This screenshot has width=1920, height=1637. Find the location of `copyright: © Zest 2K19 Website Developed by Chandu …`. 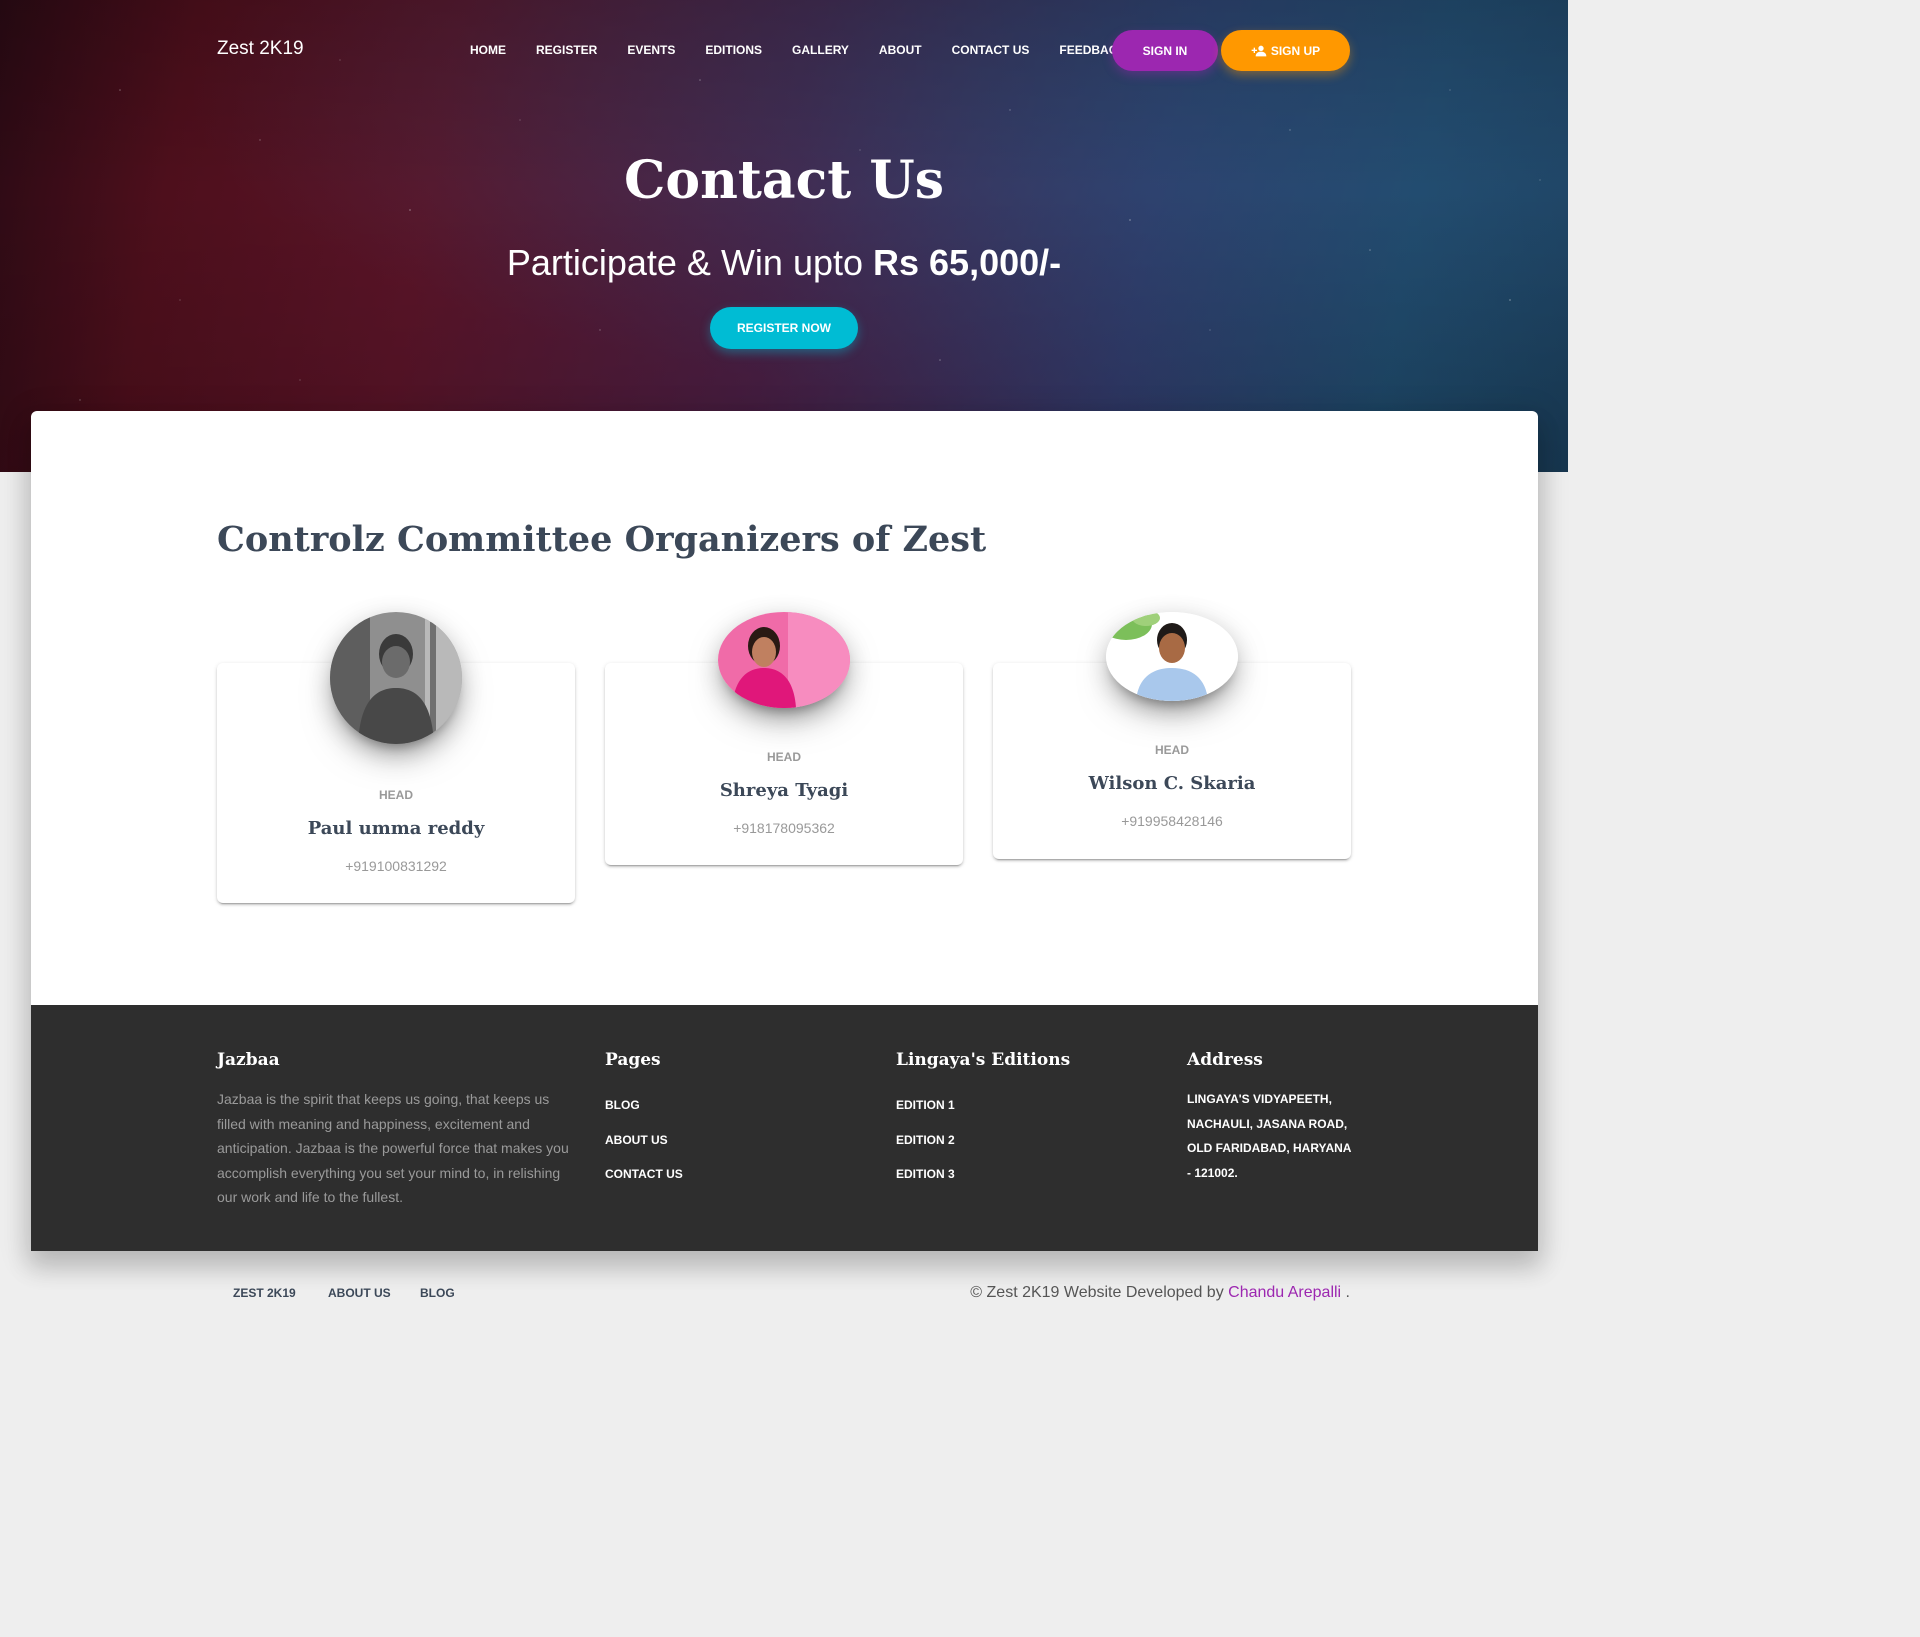

copyright: © Zest 2K19 Website Developed by Chandu … is located at coordinates (1160, 1293).